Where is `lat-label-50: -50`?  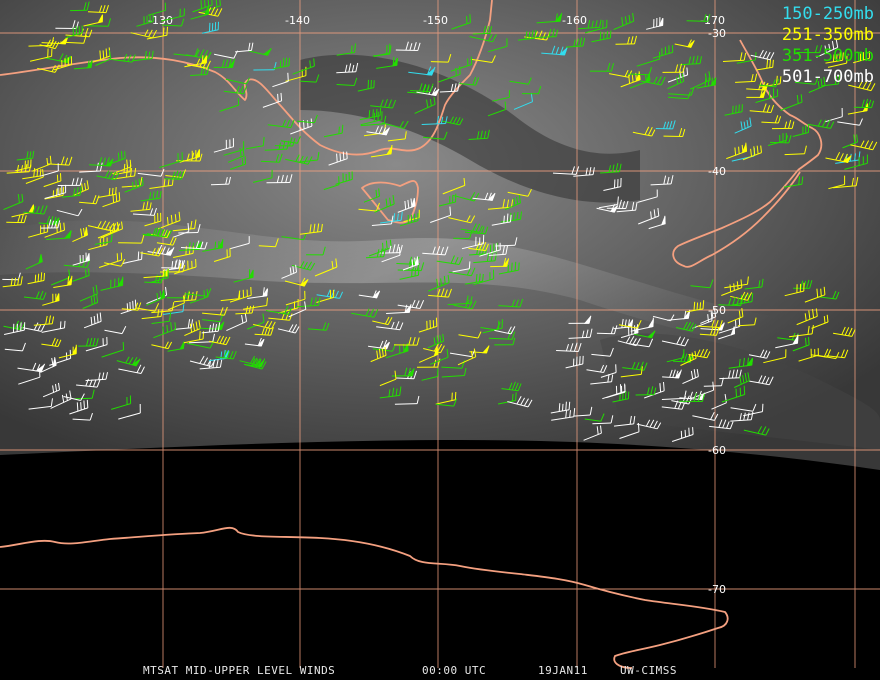
lat-label-50: -50 is located at coordinates (717, 310).